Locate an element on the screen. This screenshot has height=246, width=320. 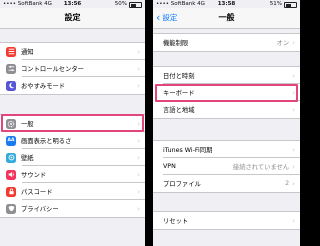
row-label: 機能制限 is located at coordinates (176, 43).